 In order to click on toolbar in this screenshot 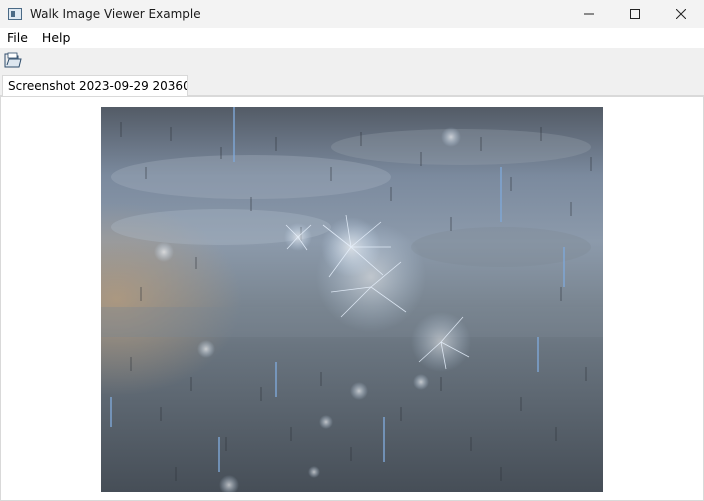, I will do `click(352, 60)`.